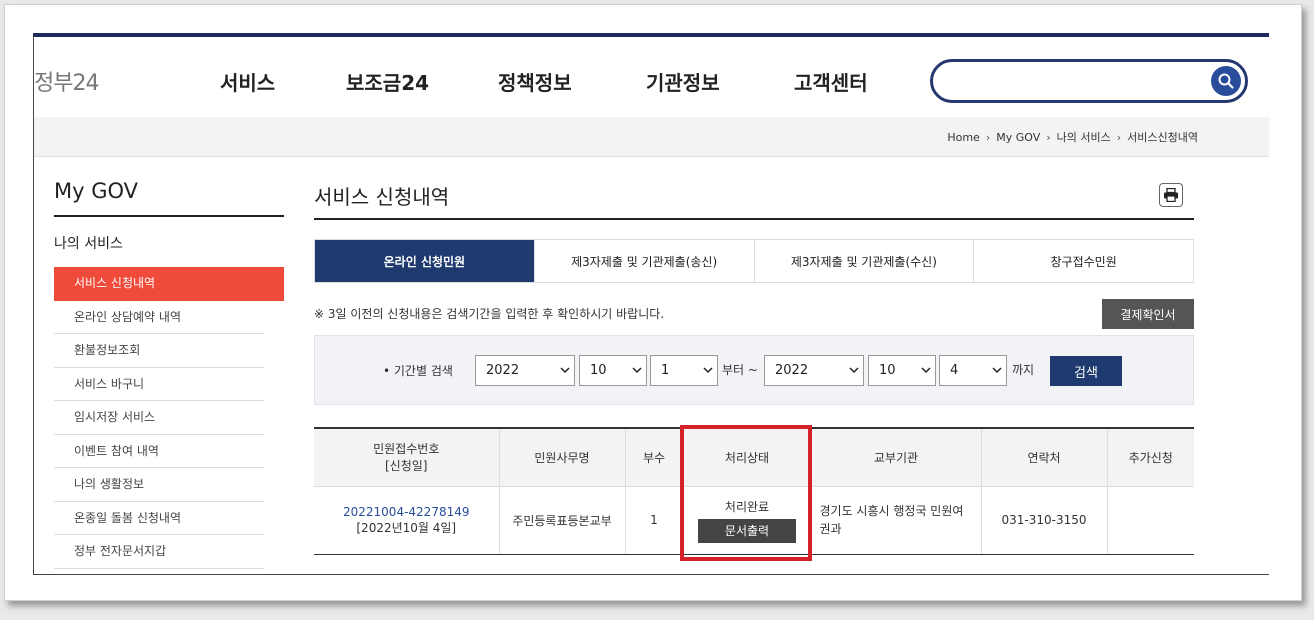  Describe the element at coordinates (406, 527) in the screenshot. I see `apply-date: [2022년10월 4일]` at that location.